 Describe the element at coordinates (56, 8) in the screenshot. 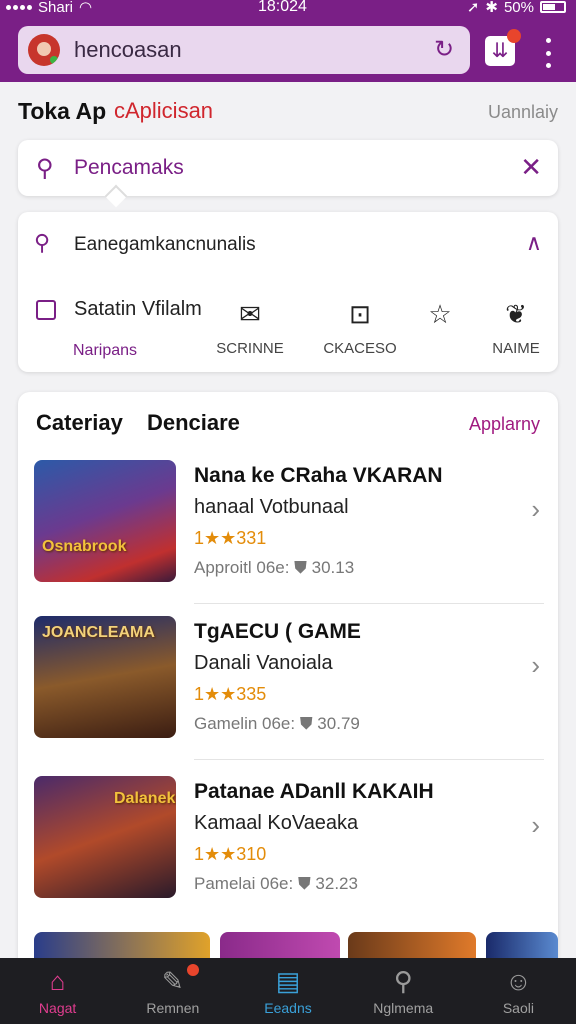

I see `carrier-name: Shari` at that location.